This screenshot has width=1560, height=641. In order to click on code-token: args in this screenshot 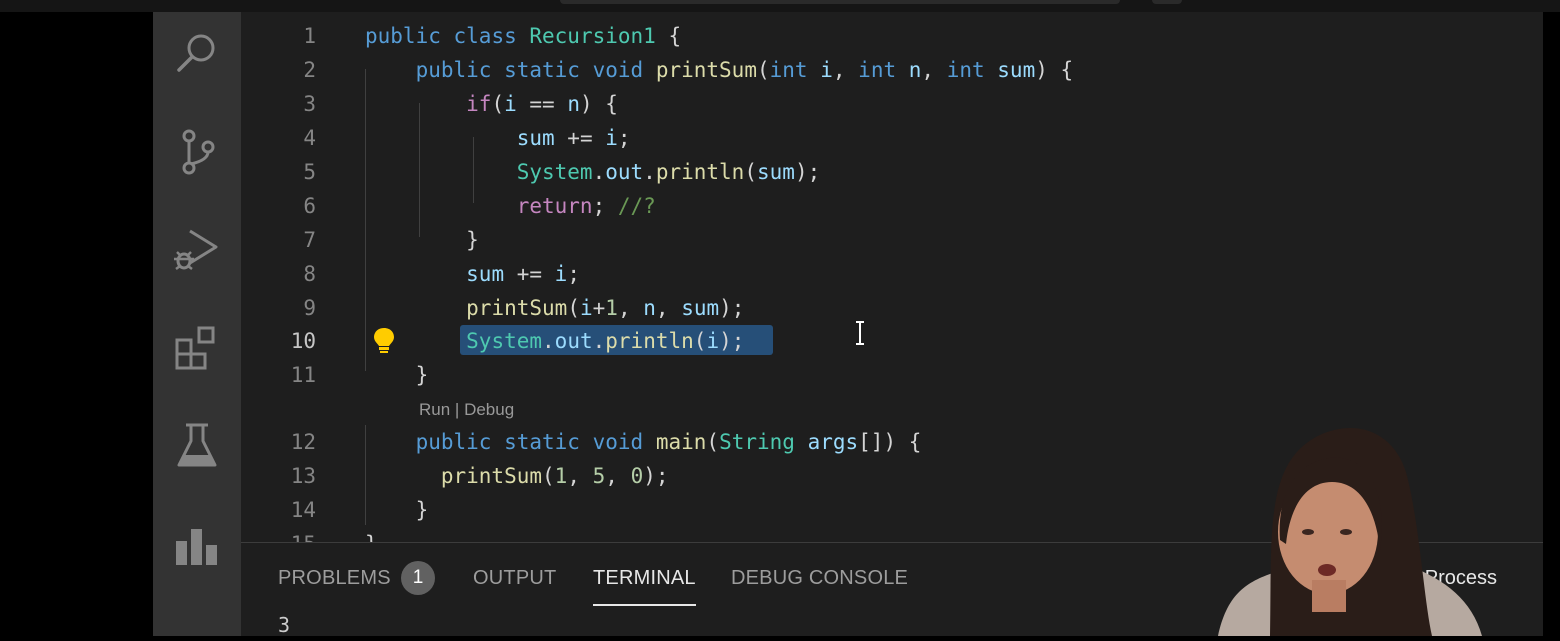, I will do `click(833, 442)`.